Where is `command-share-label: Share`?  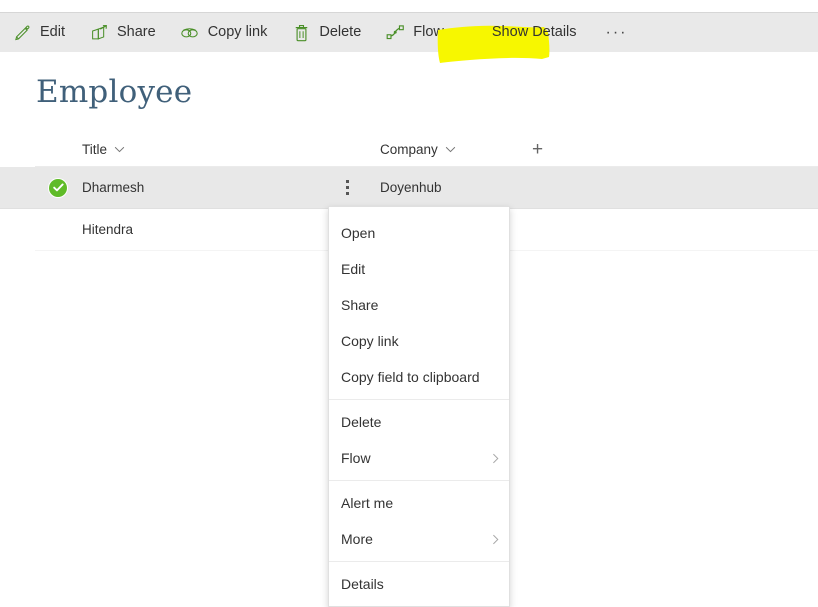 command-share-label: Share is located at coordinates (136, 32).